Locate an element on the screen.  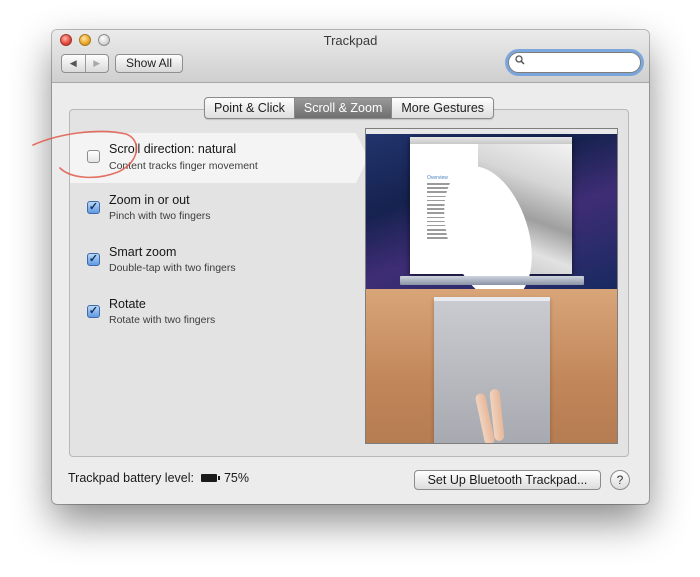
preview-document-heading: Overview is located at coordinates (437, 178).